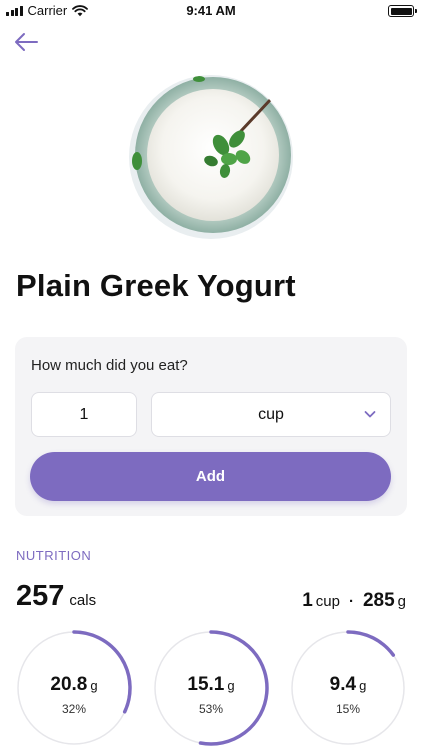  What do you see at coordinates (402, 11) in the screenshot?
I see `battery-icon` at bounding box center [402, 11].